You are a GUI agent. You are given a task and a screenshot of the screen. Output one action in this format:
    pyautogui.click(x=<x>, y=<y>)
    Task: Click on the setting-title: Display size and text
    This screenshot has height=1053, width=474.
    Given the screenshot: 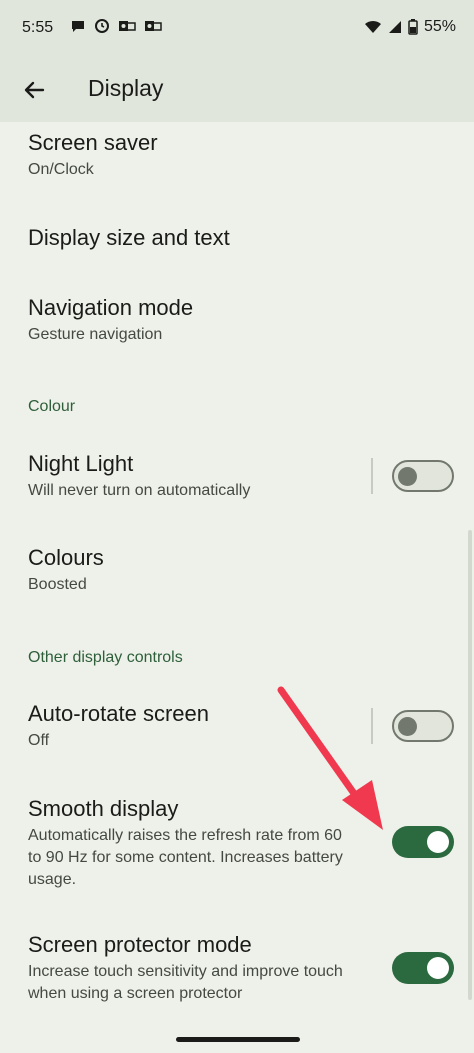 What is the action you would take?
    pyautogui.click(x=129, y=237)
    